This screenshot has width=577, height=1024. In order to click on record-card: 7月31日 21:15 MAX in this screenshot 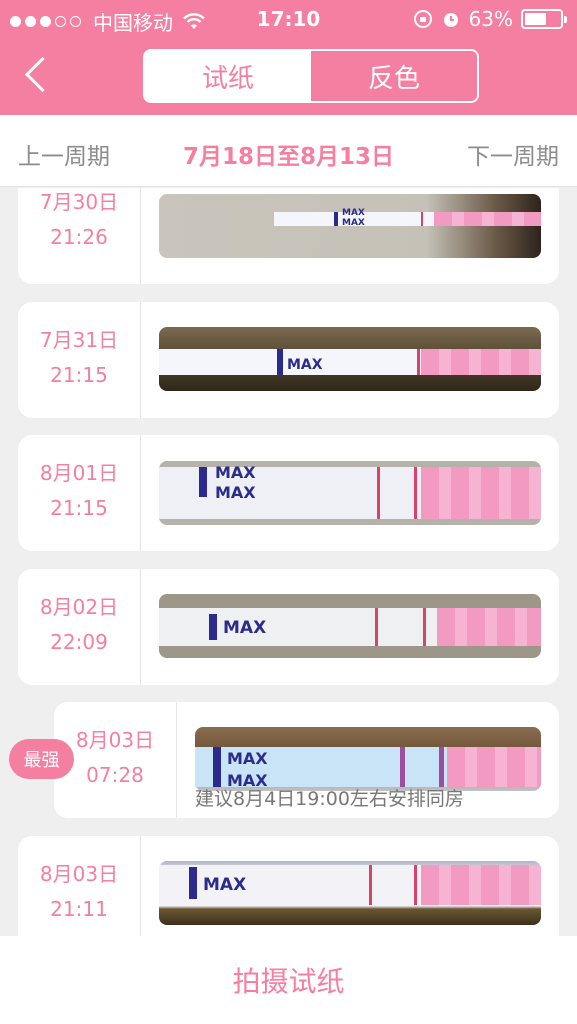, I will do `click(288, 360)`.